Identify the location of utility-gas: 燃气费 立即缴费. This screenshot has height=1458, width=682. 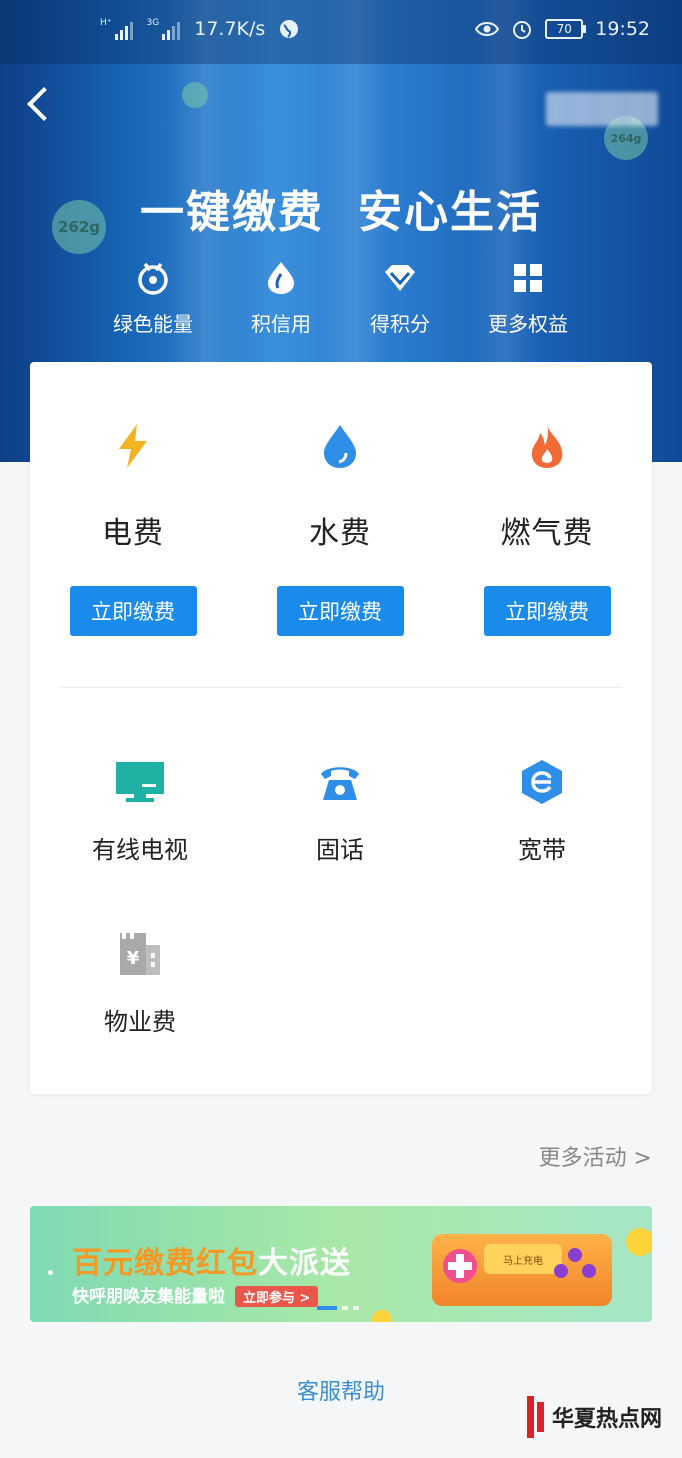
(547, 529).